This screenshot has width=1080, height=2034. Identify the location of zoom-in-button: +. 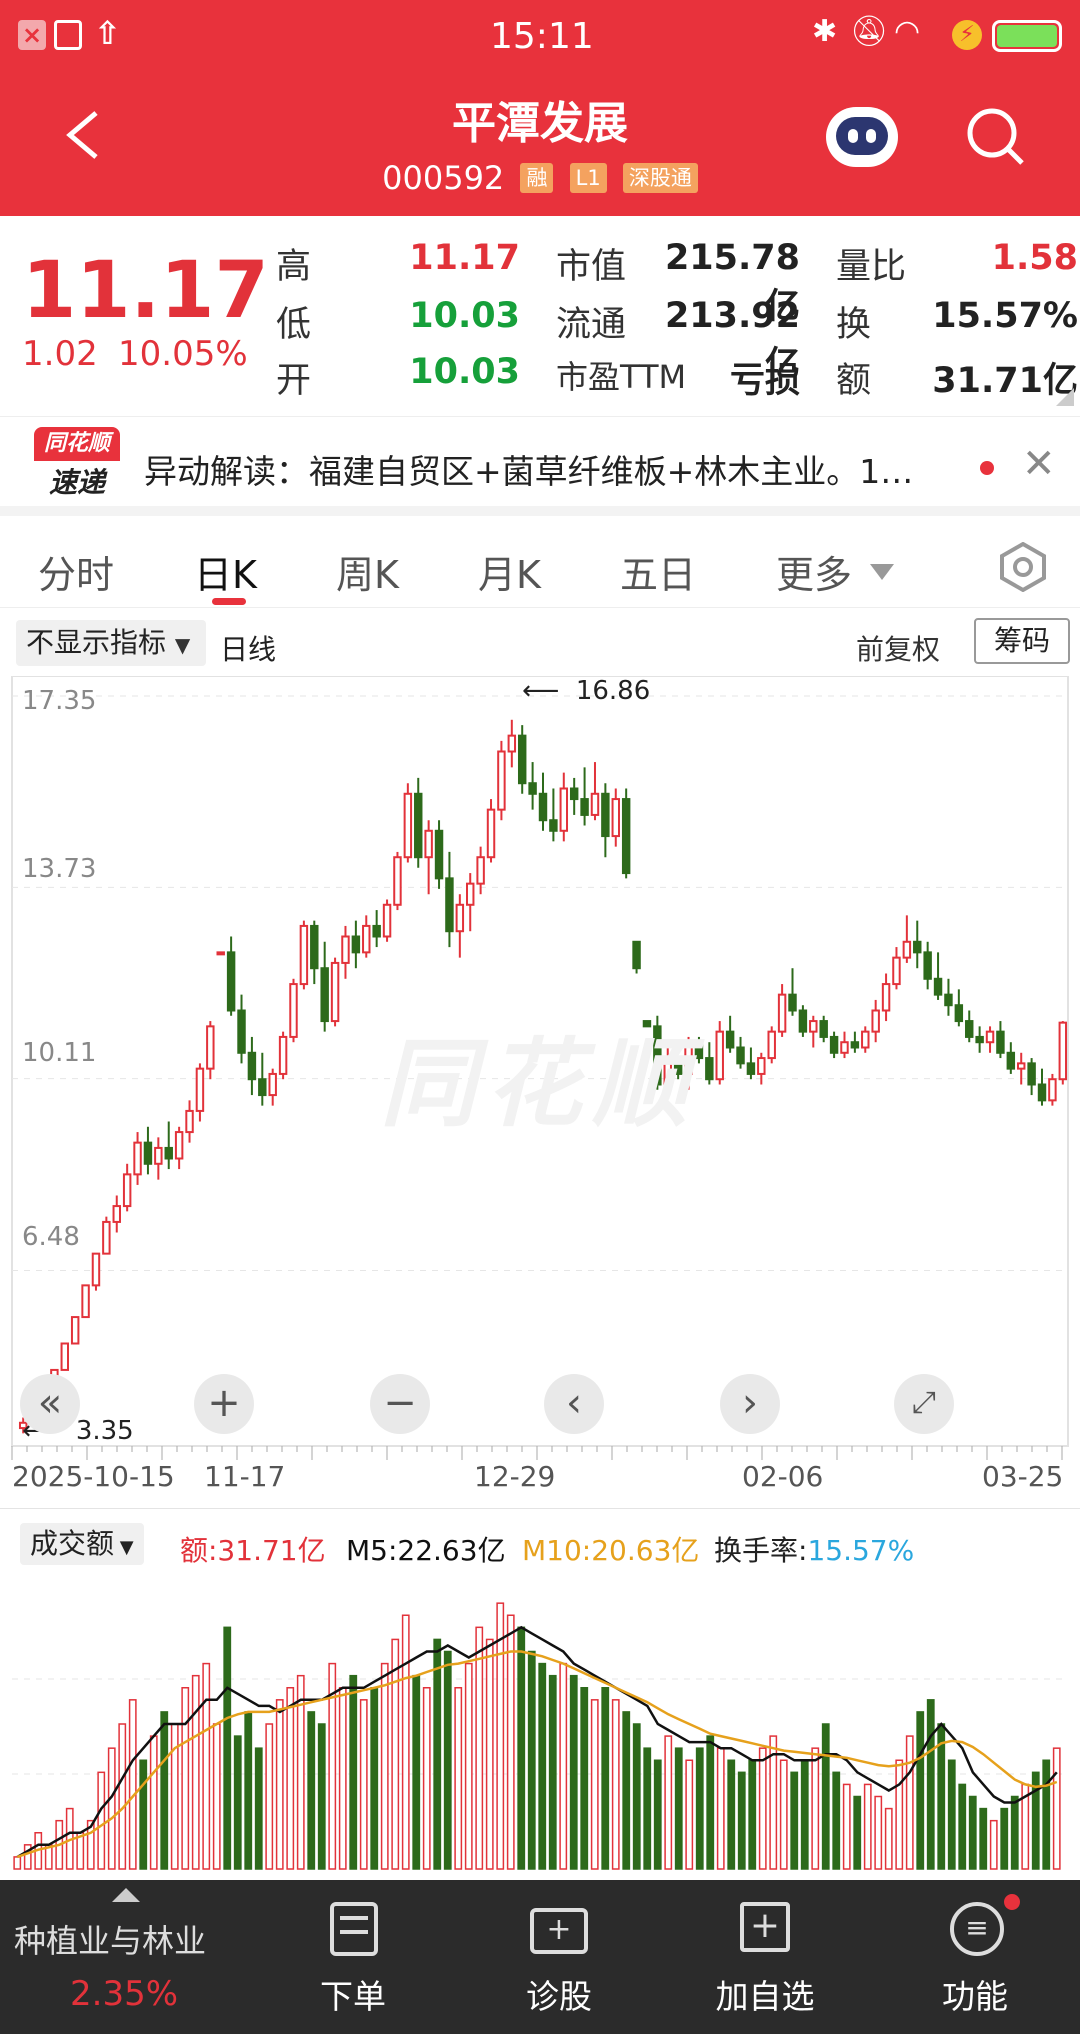
(224, 1404).